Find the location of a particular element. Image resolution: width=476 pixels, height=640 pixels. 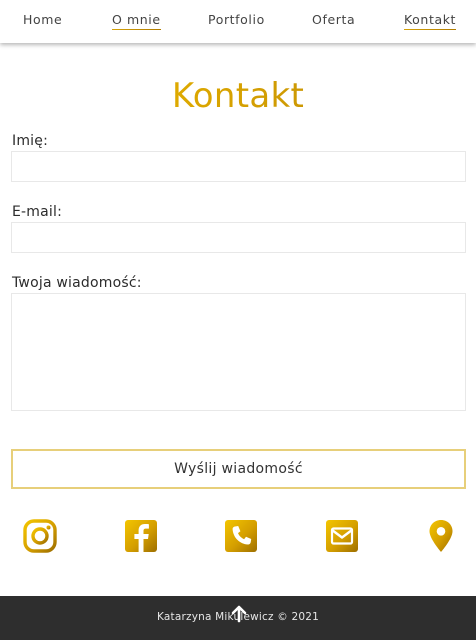

nav-item-portfolio: Portfolio is located at coordinates (236, 19).